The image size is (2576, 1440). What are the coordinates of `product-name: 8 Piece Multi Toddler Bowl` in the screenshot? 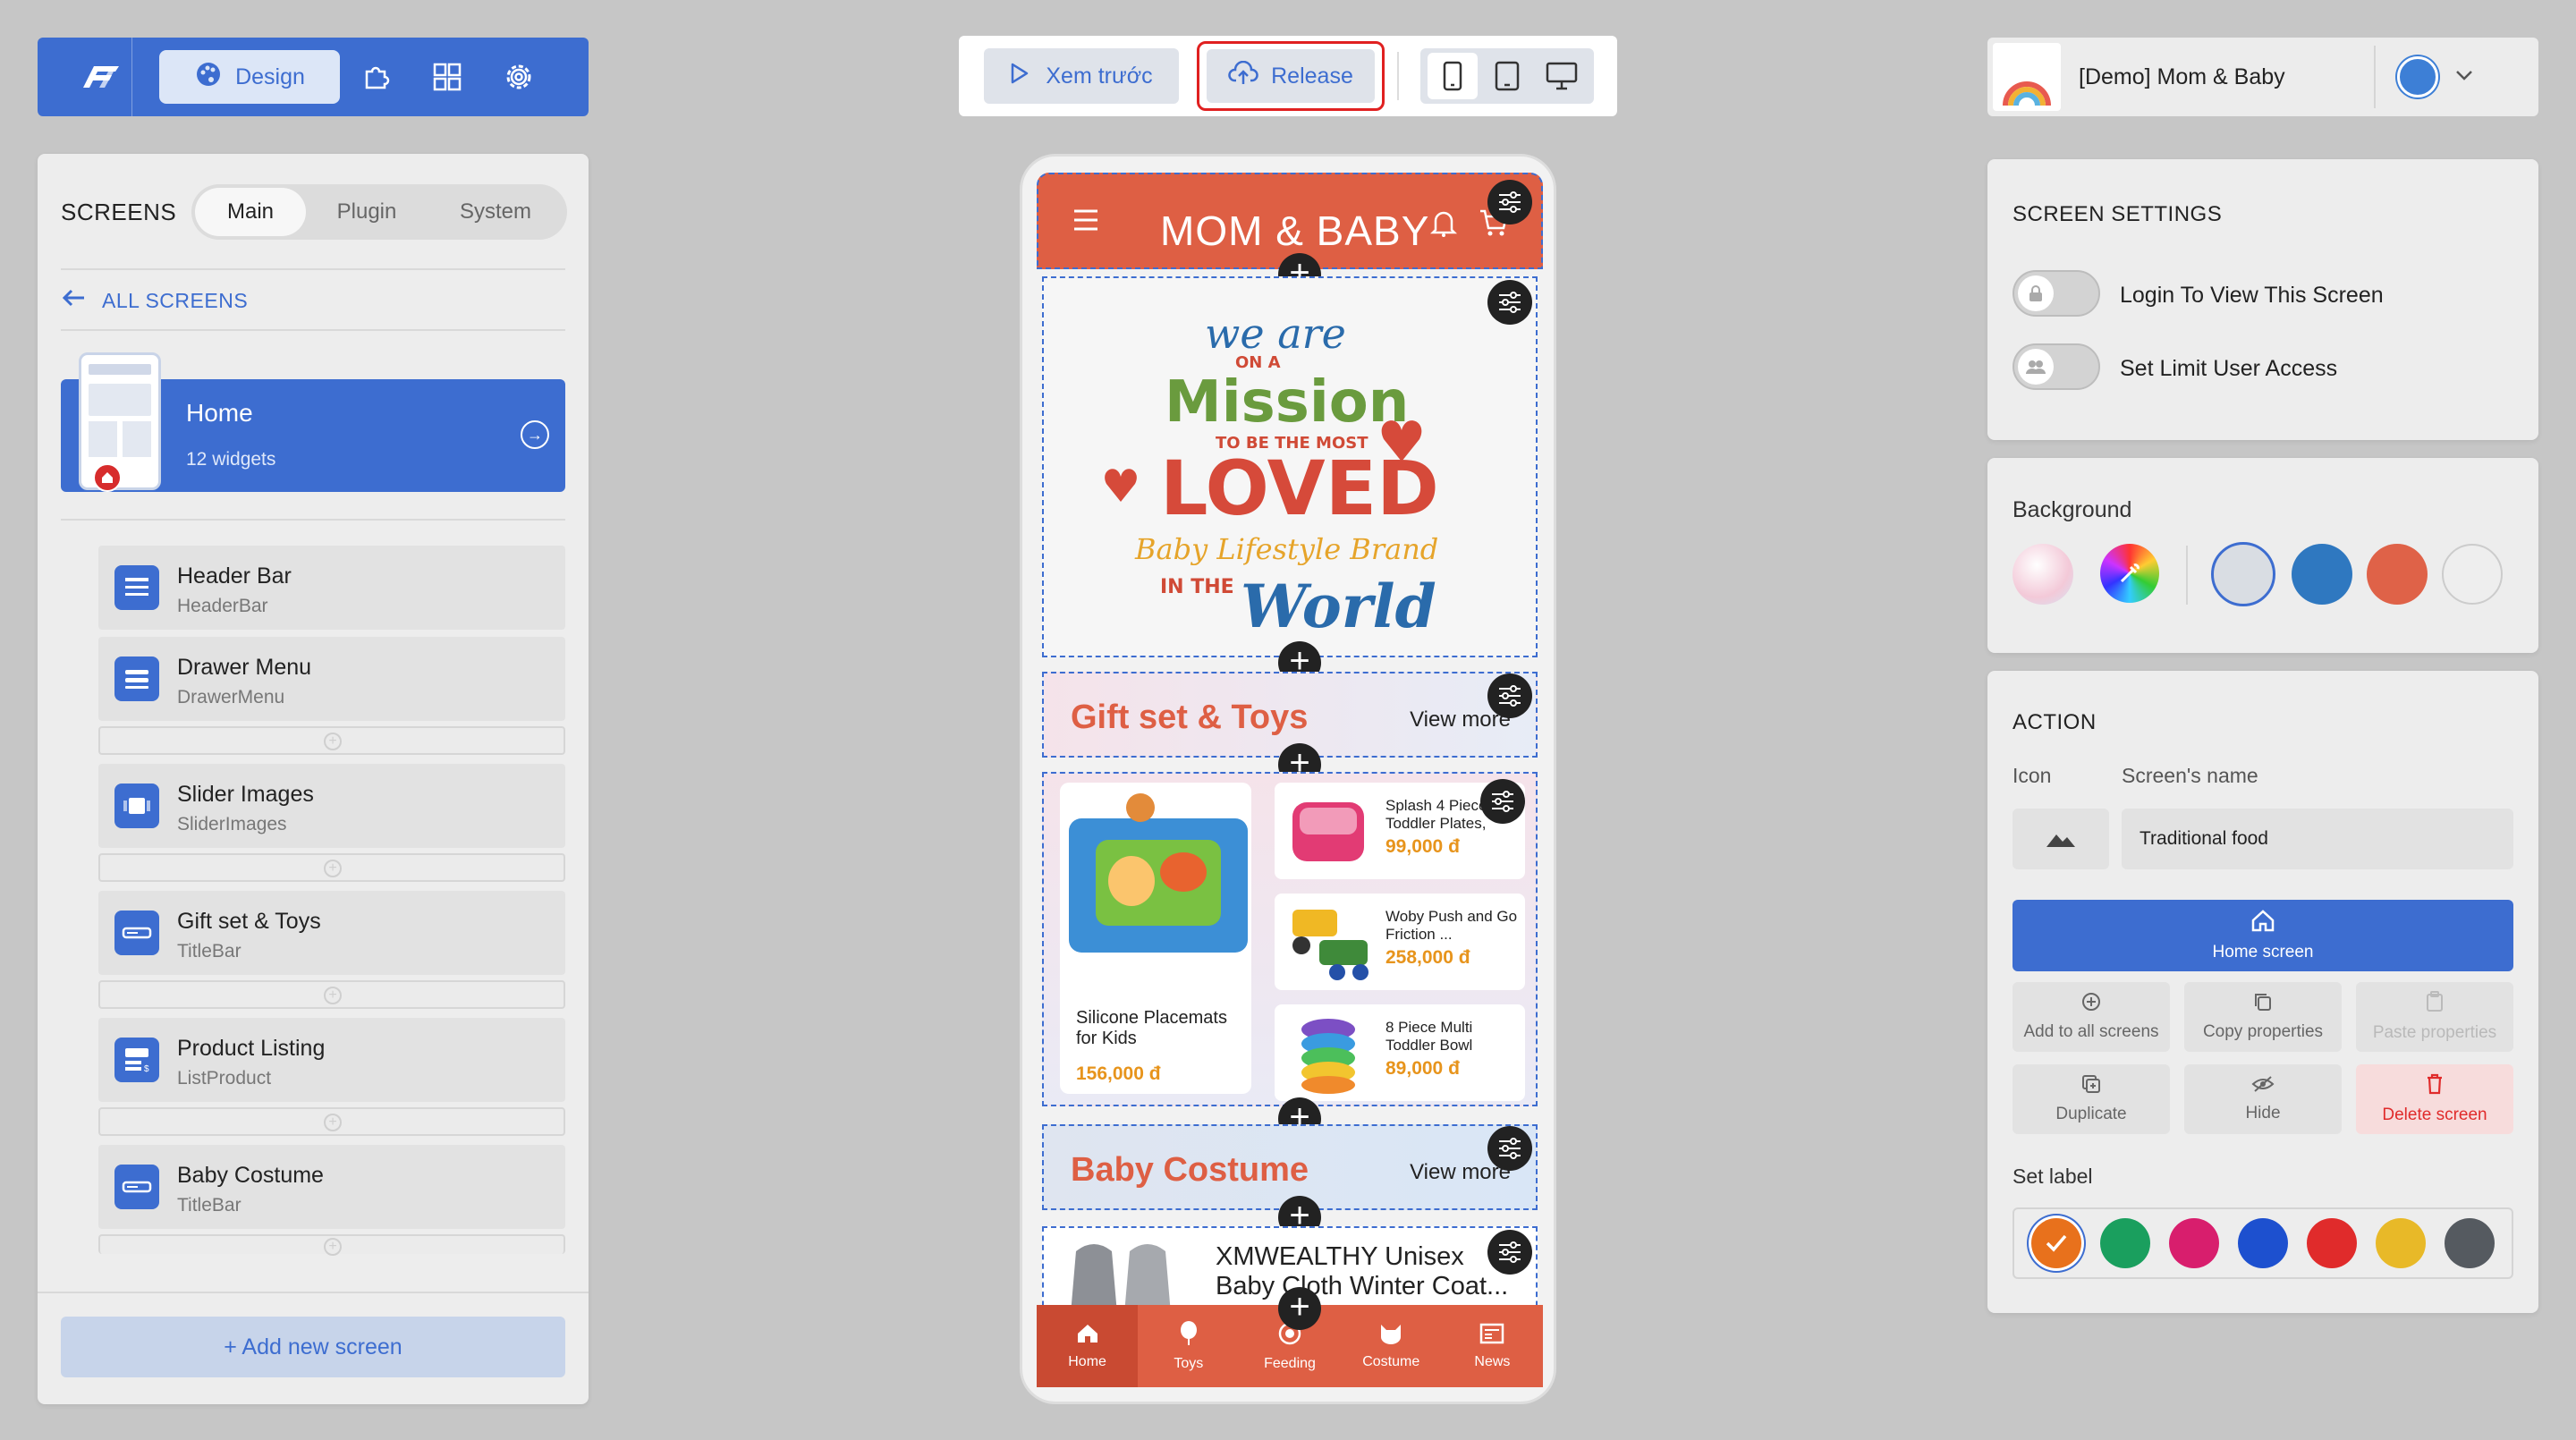 It's located at (1429, 1036).